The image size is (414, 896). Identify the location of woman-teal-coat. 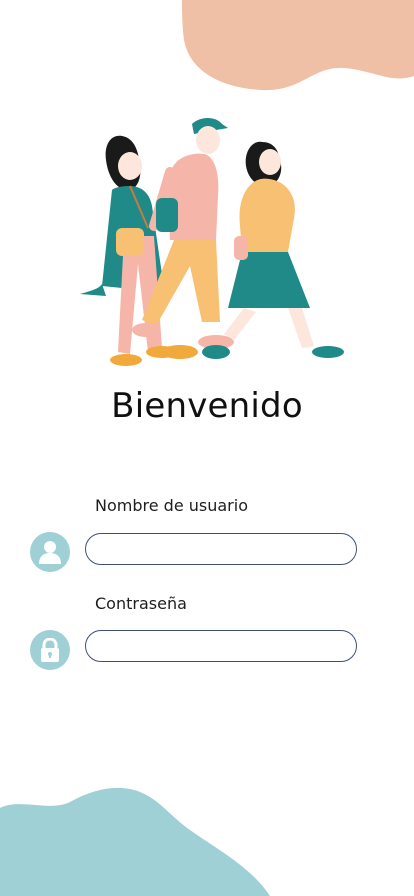
(129, 250).